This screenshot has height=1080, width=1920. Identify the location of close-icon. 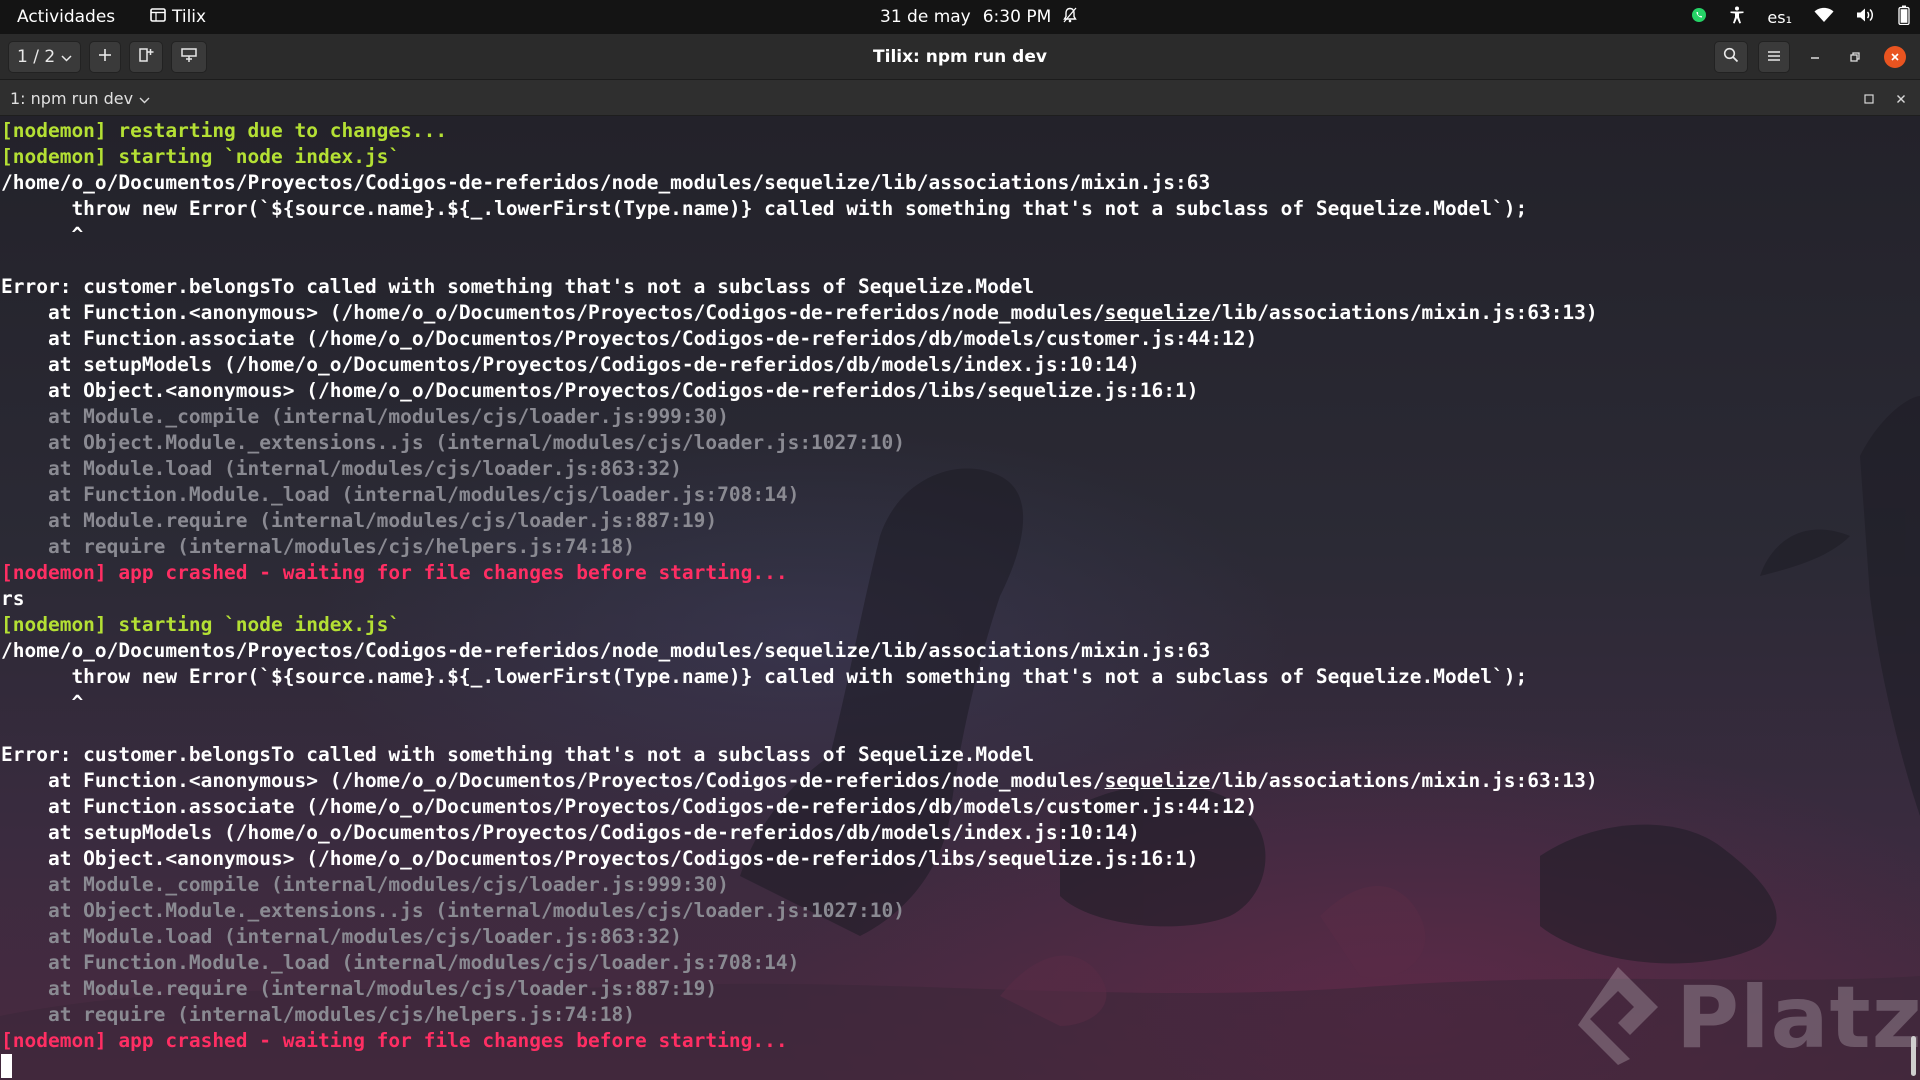
(1895, 57).